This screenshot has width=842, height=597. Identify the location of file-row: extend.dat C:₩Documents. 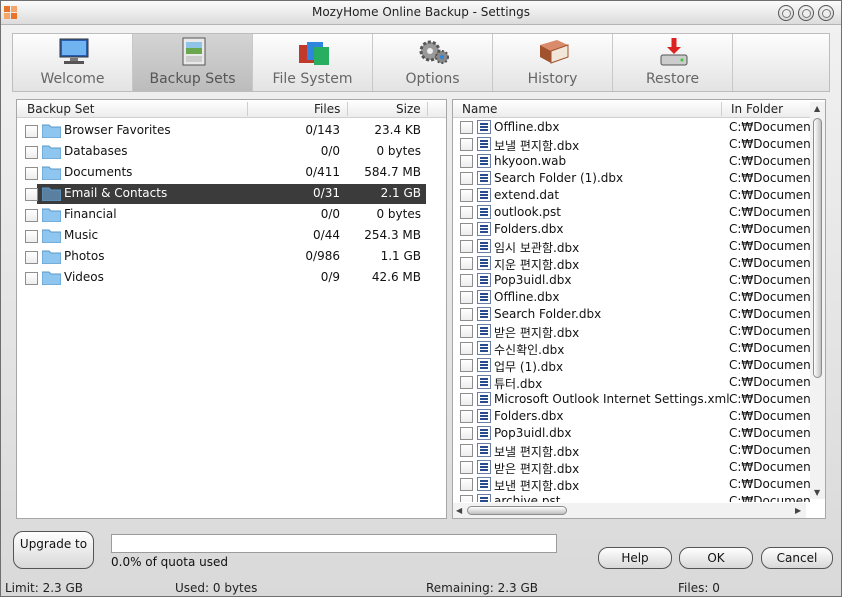
(631, 195).